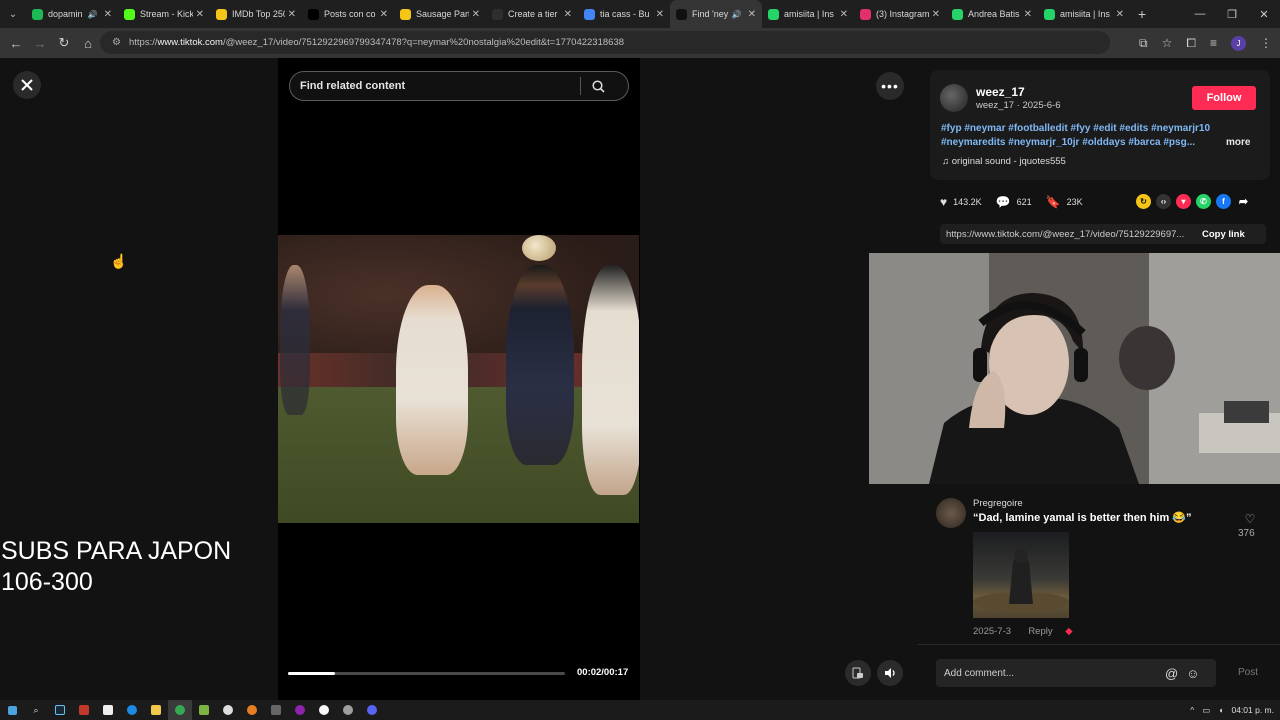 This screenshot has height=720, width=1280. I want to click on comment-input, so click(1048, 673).